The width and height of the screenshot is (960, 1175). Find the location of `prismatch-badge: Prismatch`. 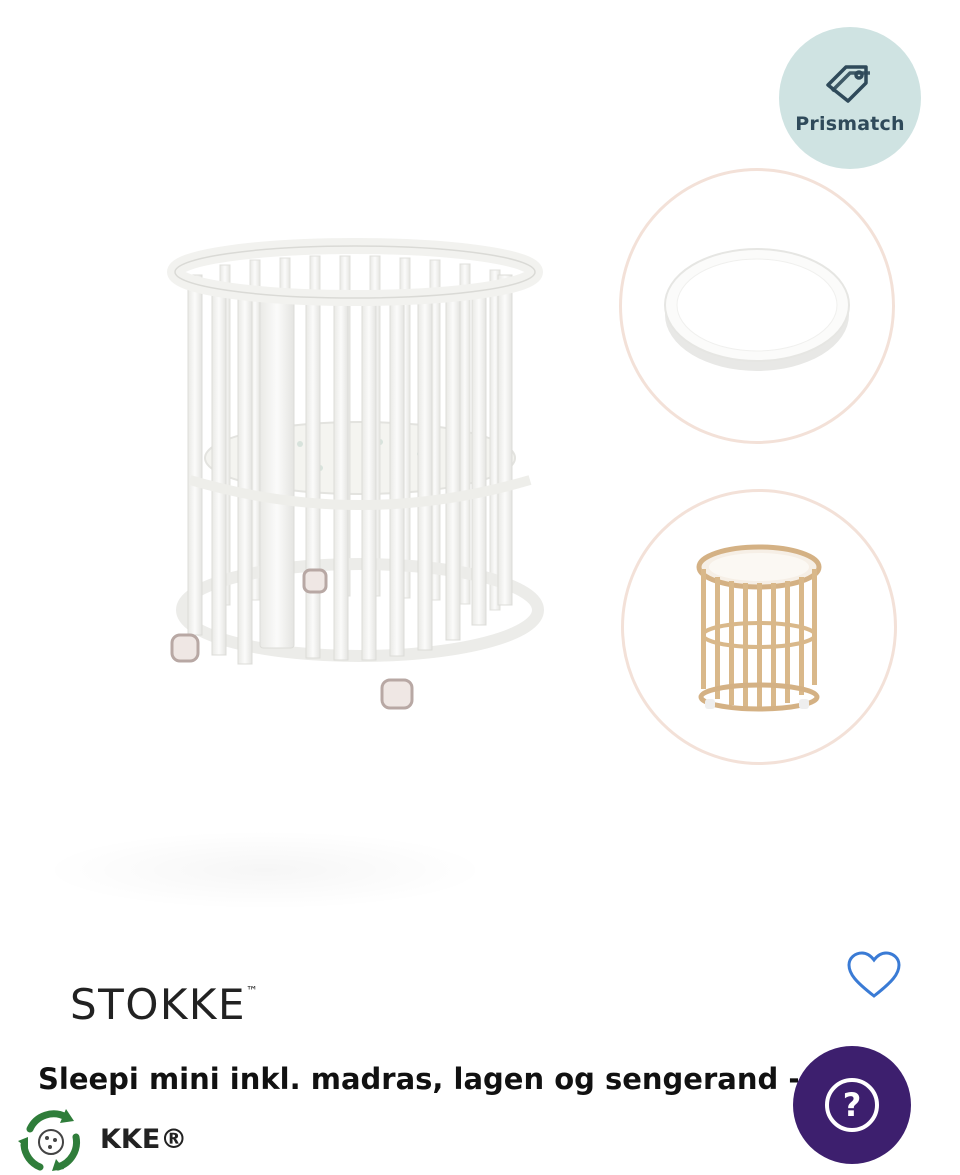

prismatch-badge: Prismatch is located at coordinates (850, 98).